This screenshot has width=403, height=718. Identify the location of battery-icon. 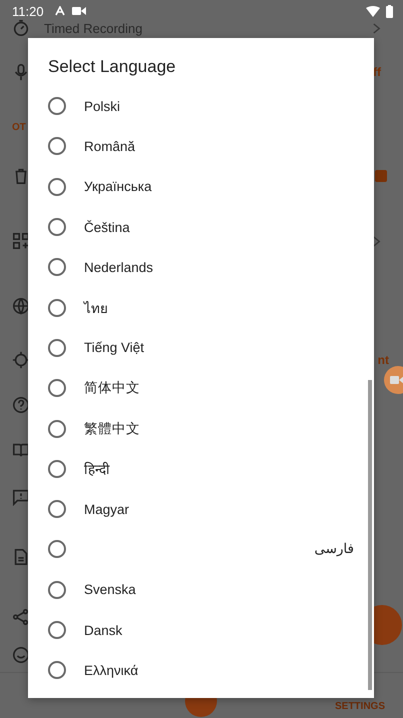
(389, 11).